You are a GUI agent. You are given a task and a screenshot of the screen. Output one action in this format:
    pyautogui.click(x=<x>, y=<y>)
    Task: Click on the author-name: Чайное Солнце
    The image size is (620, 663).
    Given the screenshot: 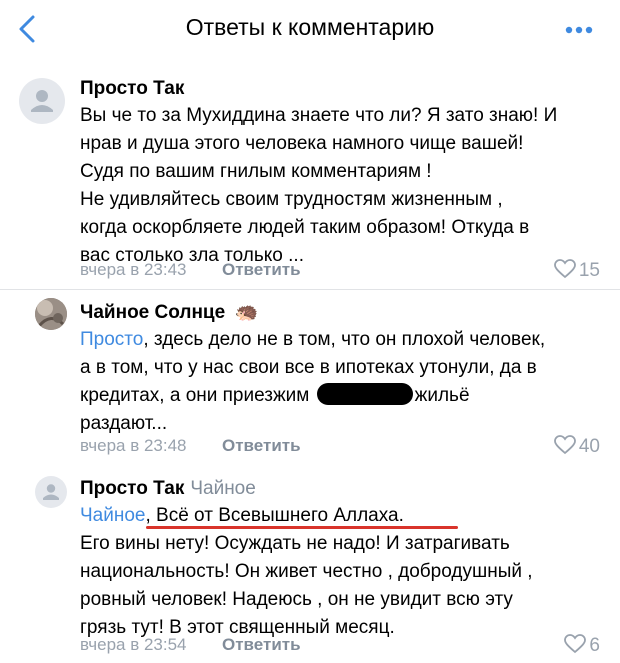 What is the action you would take?
    pyautogui.click(x=153, y=312)
    